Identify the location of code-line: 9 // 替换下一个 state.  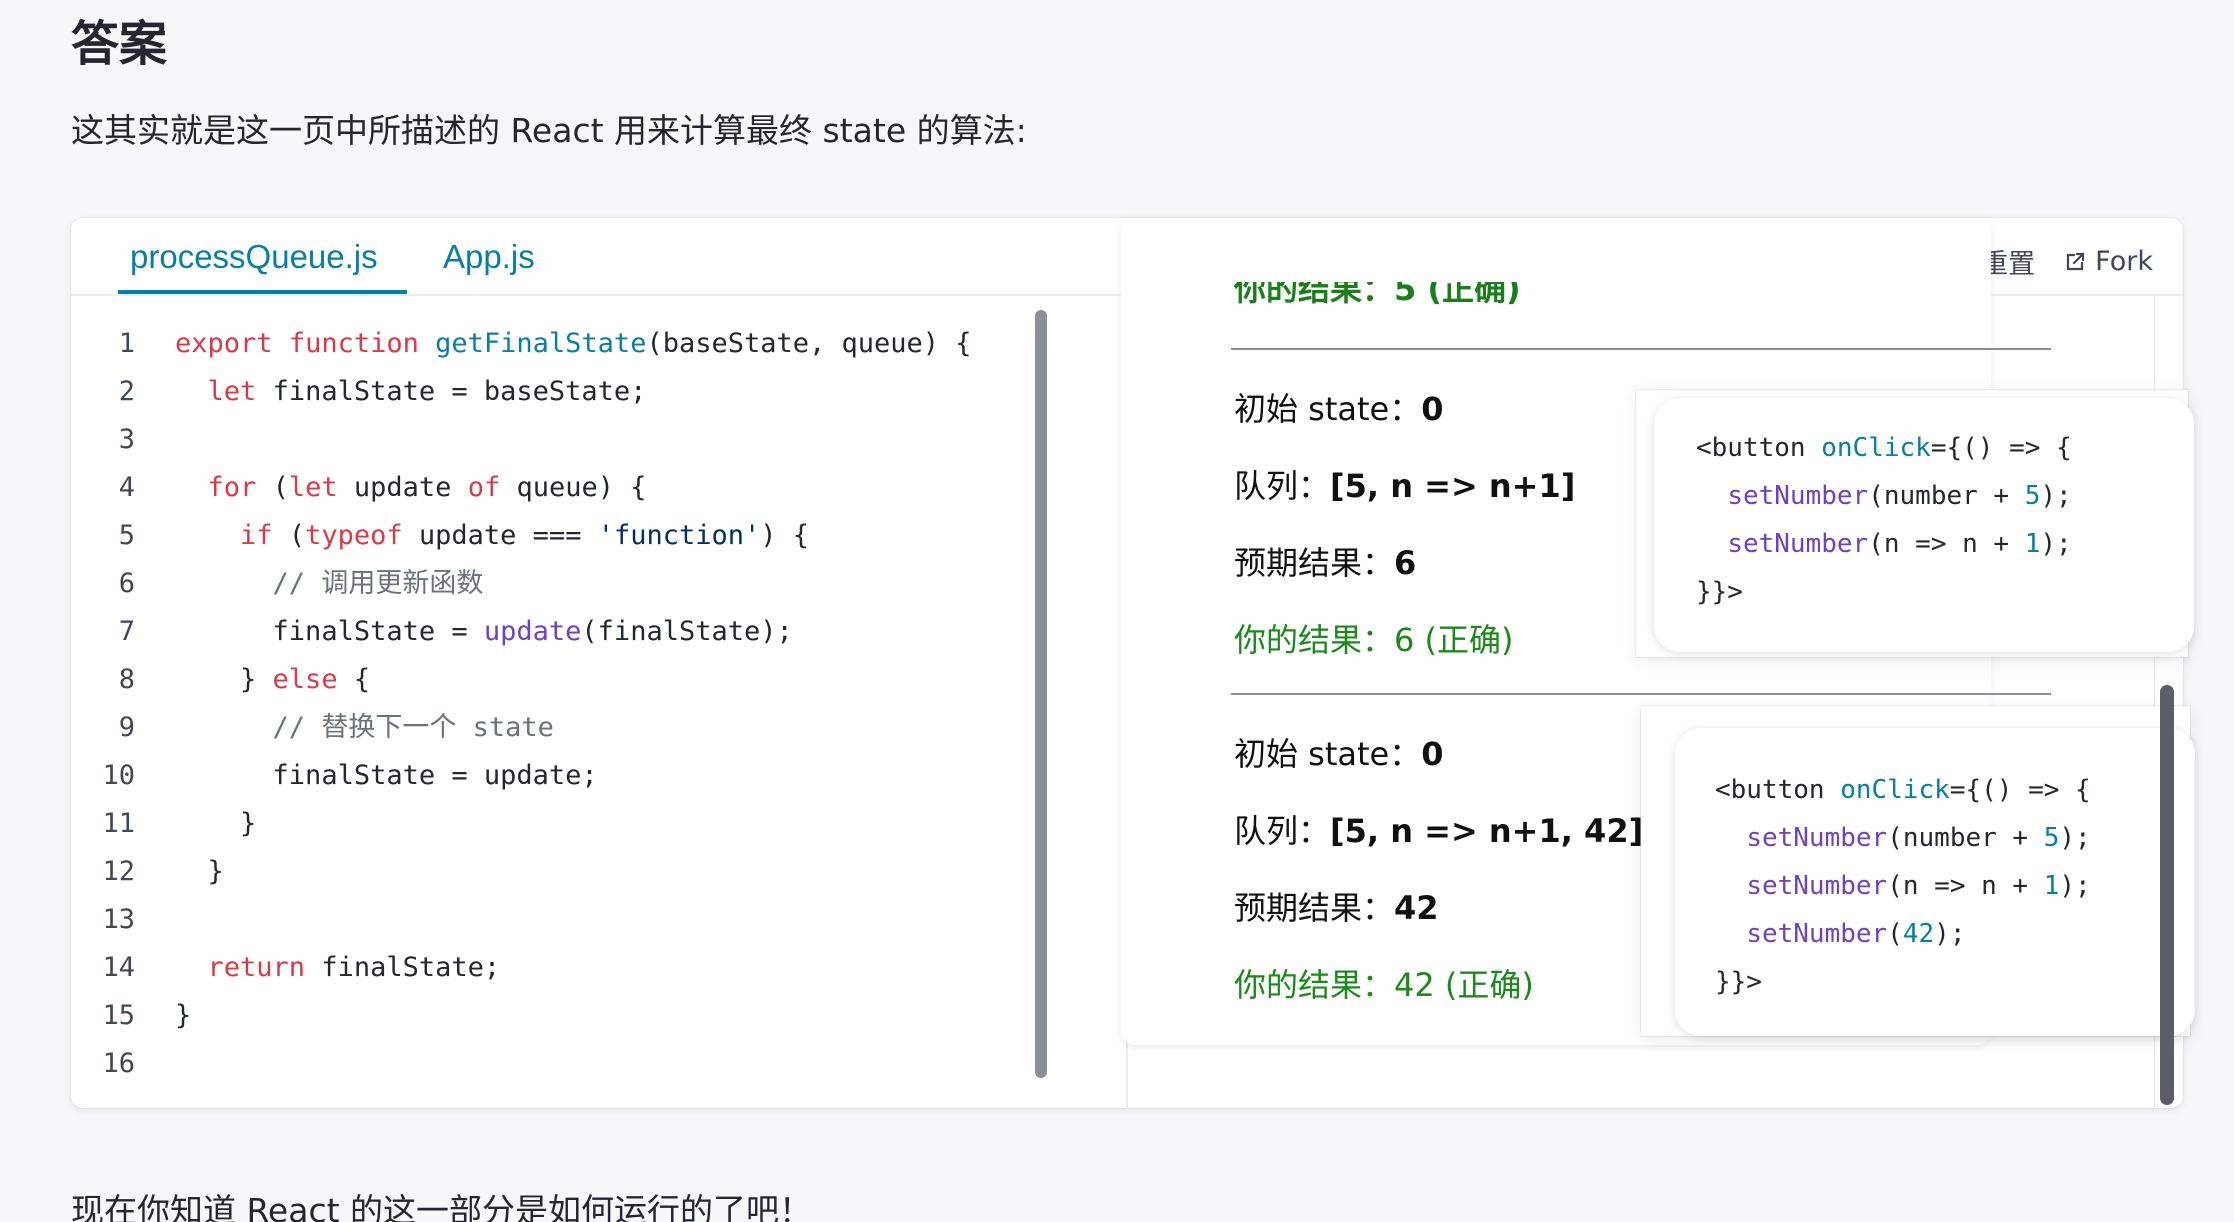
(336, 727).